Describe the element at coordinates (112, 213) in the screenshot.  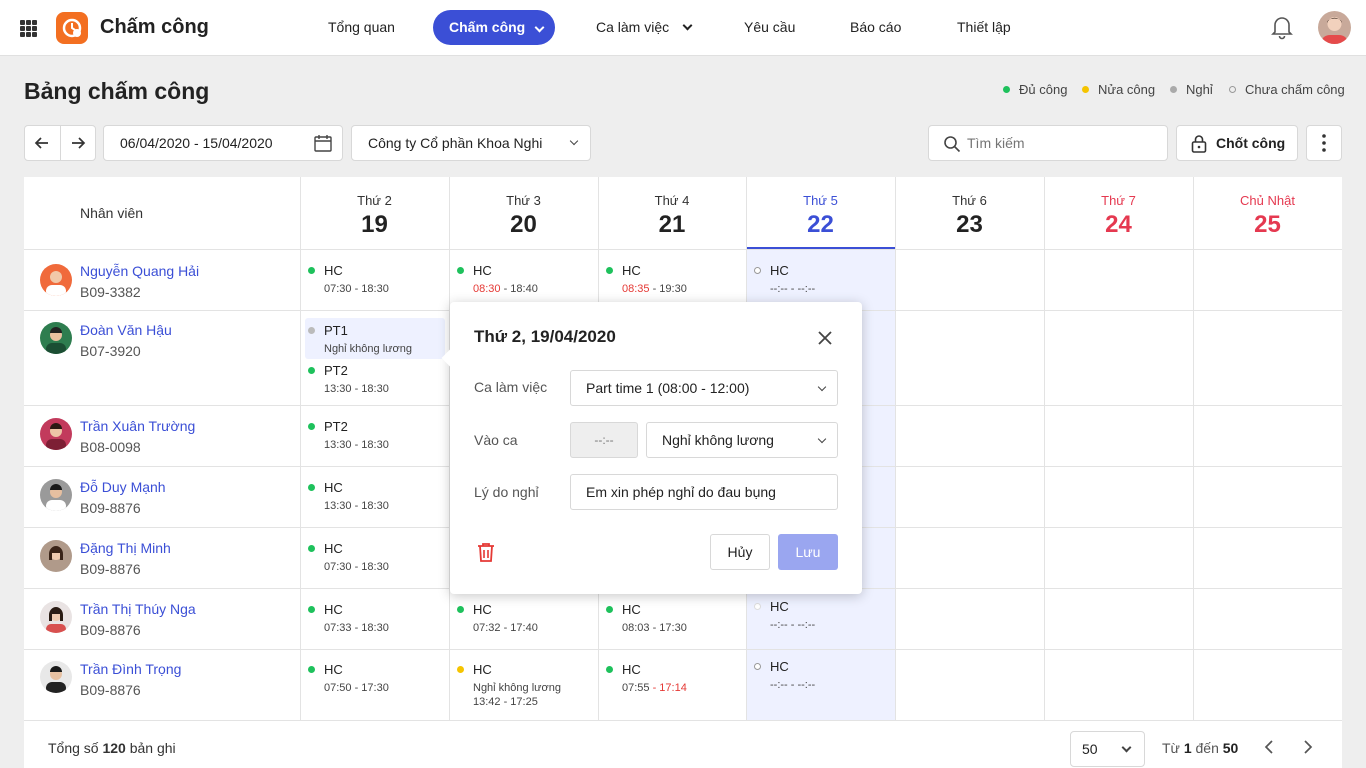
I see `employee-column-header: Nhân viên` at that location.